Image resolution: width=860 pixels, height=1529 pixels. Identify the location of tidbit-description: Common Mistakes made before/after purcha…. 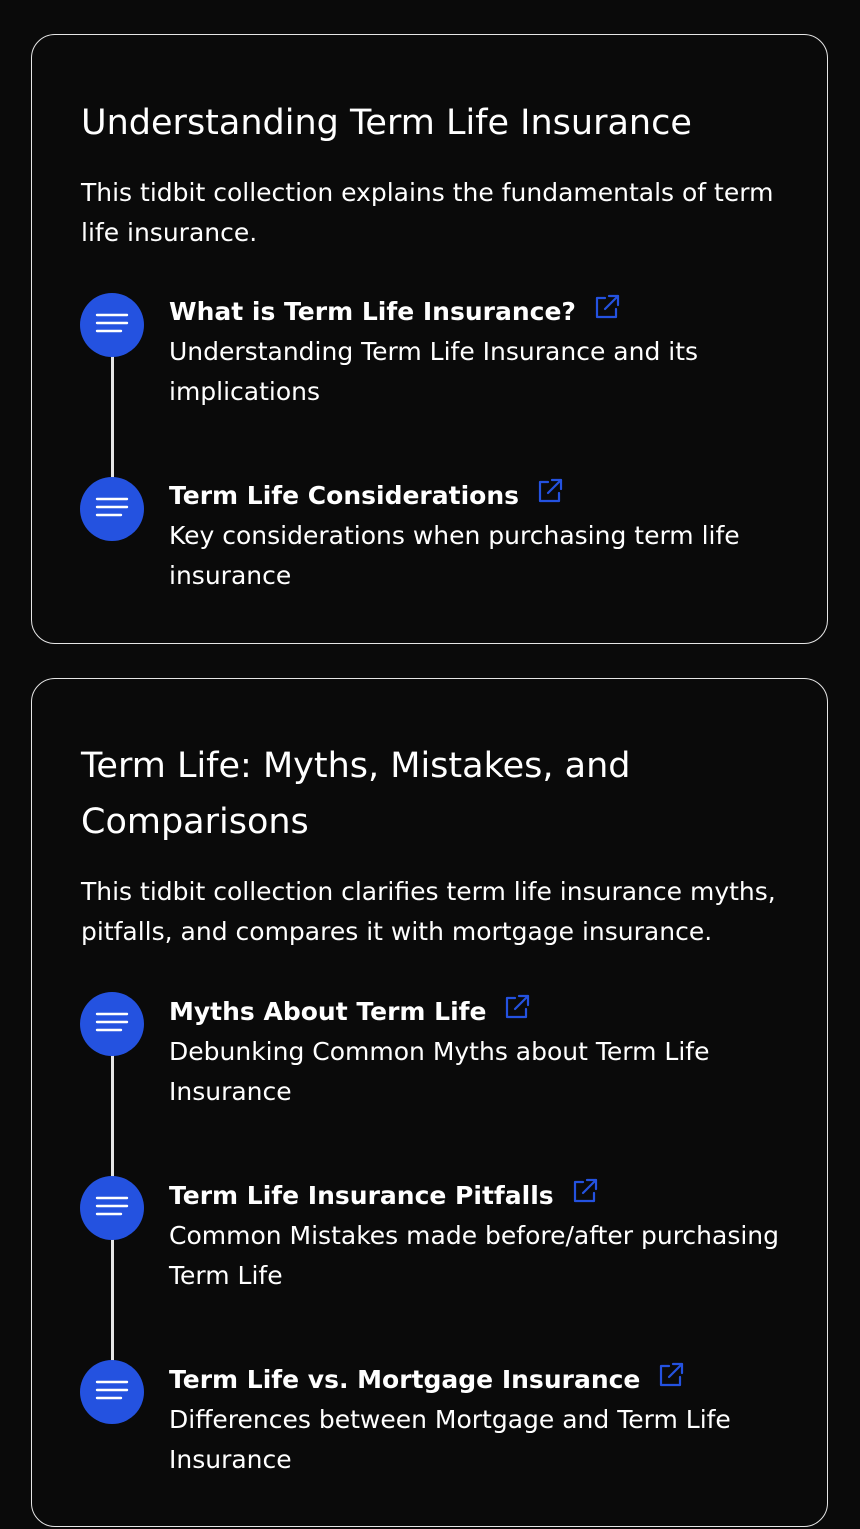
(474, 1255).